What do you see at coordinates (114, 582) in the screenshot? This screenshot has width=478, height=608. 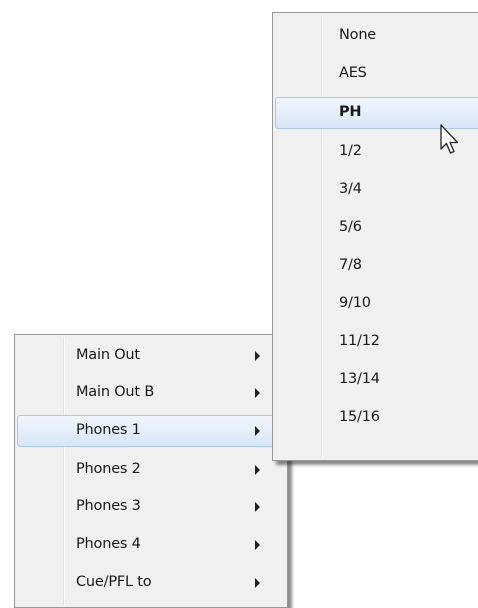 I see `menu-item-label: Cue/PFL to` at bounding box center [114, 582].